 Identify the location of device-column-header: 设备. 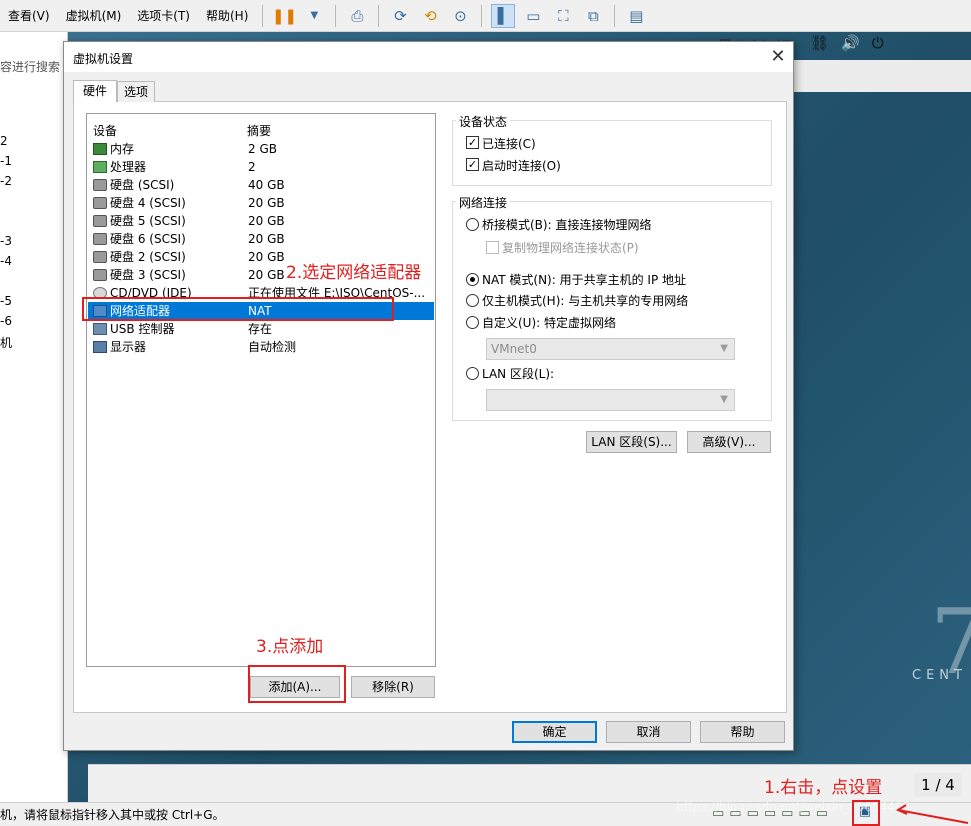
(105, 130).